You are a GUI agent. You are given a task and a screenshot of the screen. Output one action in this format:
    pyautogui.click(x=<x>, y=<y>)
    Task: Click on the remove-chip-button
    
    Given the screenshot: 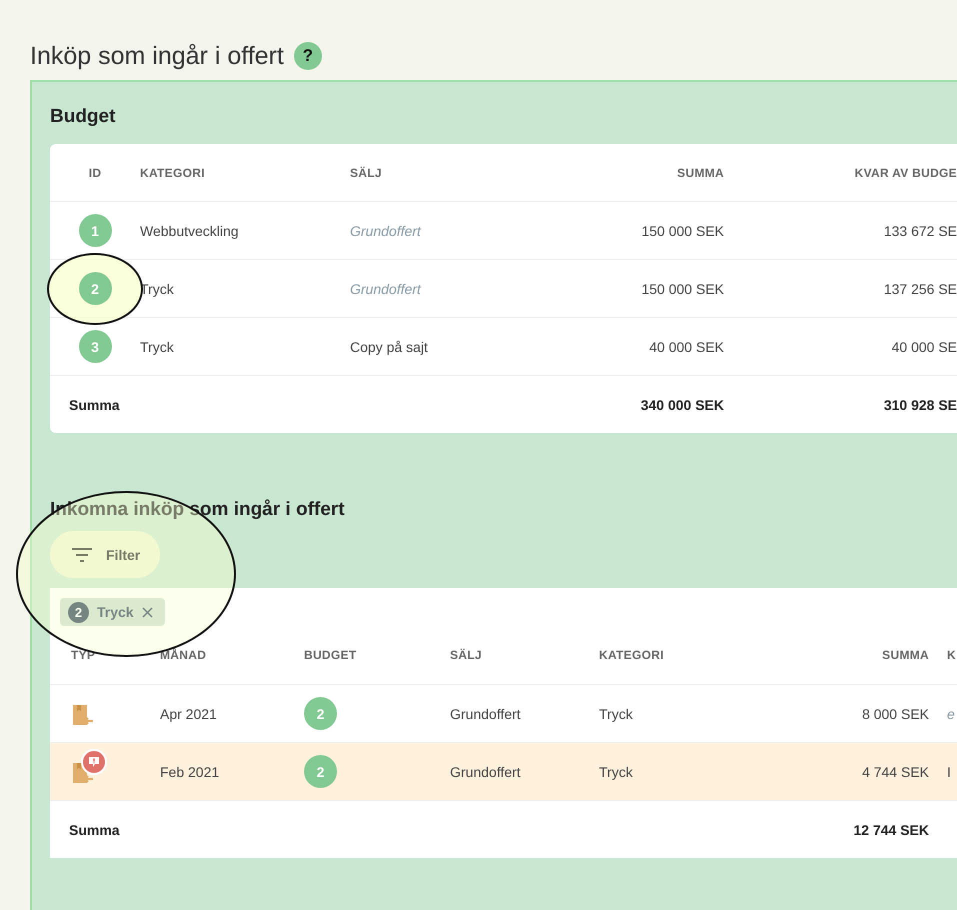 What is the action you would take?
    pyautogui.click(x=147, y=612)
    